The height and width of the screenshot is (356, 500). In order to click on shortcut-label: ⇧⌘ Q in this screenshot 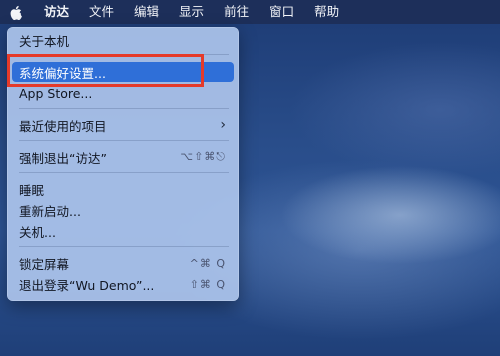, I will do `click(207, 284)`.